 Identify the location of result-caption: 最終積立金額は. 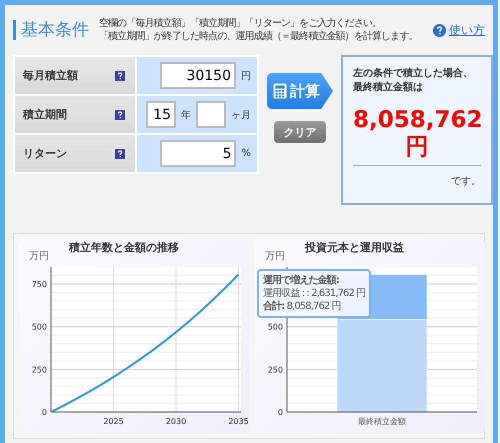
(388, 88).